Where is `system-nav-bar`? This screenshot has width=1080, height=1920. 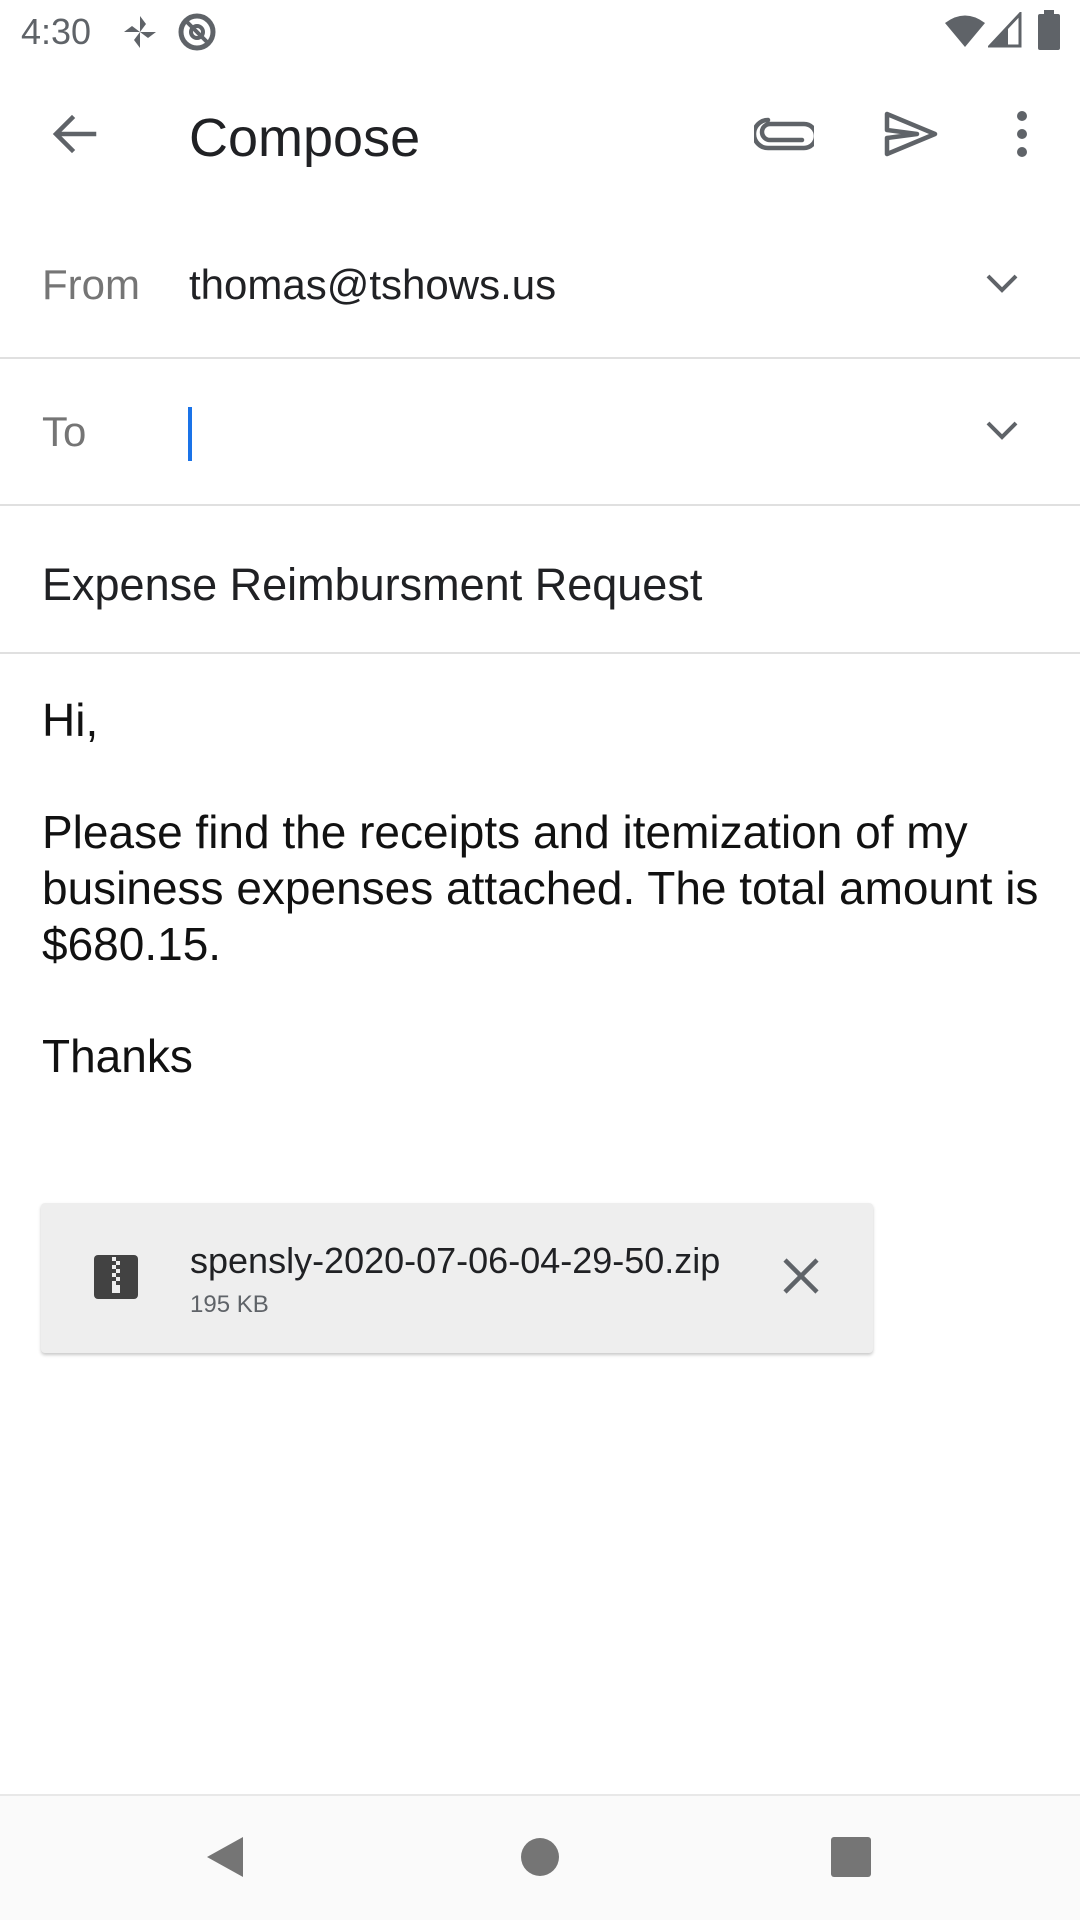 system-nav-bar is located at coordinates (540, 1857).